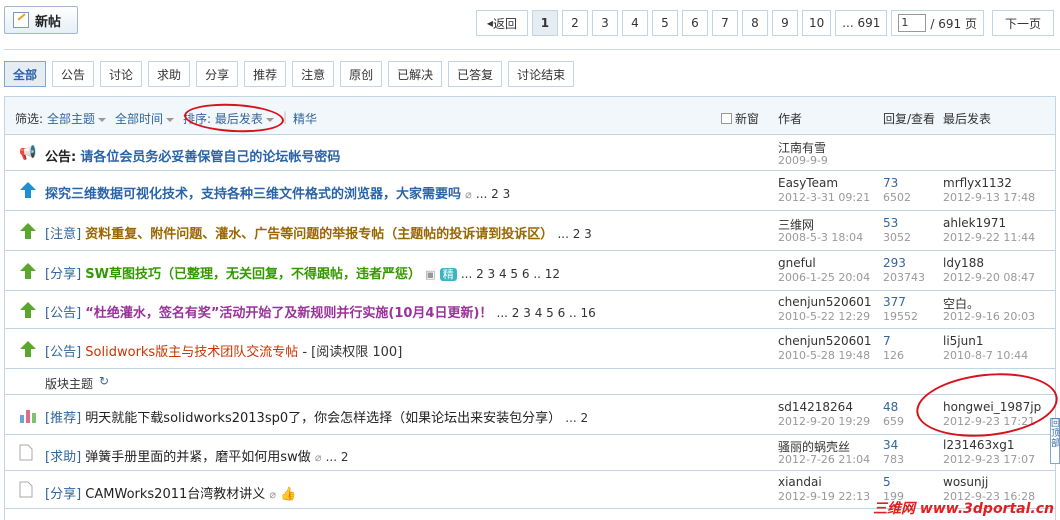 This screenshot has height=520, width=1060. I want to click on filter-time-dropdown: 全部时间, so click(145, 118).